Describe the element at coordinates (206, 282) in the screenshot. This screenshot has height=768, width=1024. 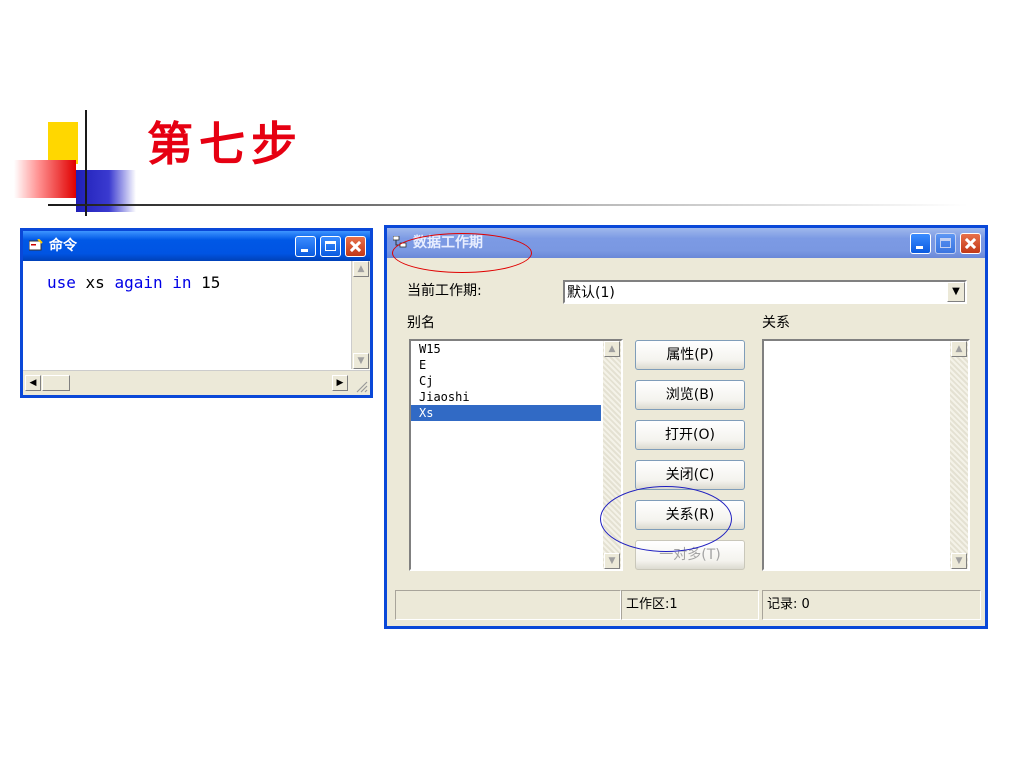
I see `command-token: 15` at that location.